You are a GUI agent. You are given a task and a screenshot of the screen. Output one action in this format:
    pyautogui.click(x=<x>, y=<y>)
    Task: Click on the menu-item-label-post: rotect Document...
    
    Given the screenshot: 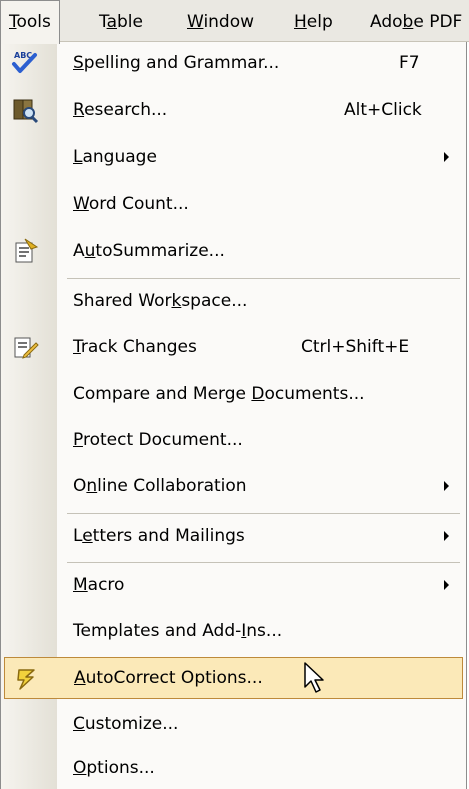 What is the action you would take?
    pyautogui.click(x=162, y=440)
    